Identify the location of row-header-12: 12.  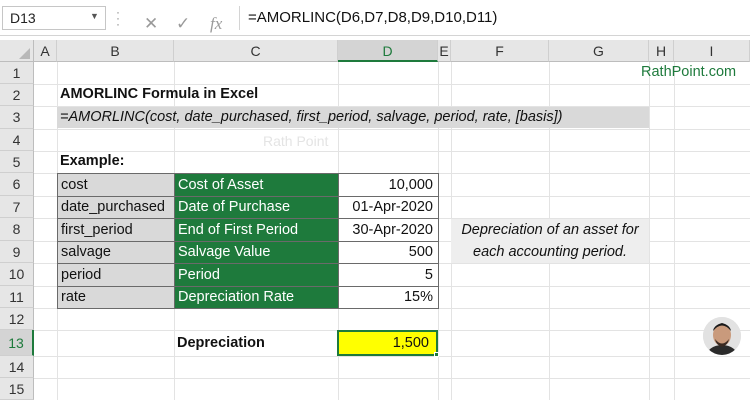
(17, 319).